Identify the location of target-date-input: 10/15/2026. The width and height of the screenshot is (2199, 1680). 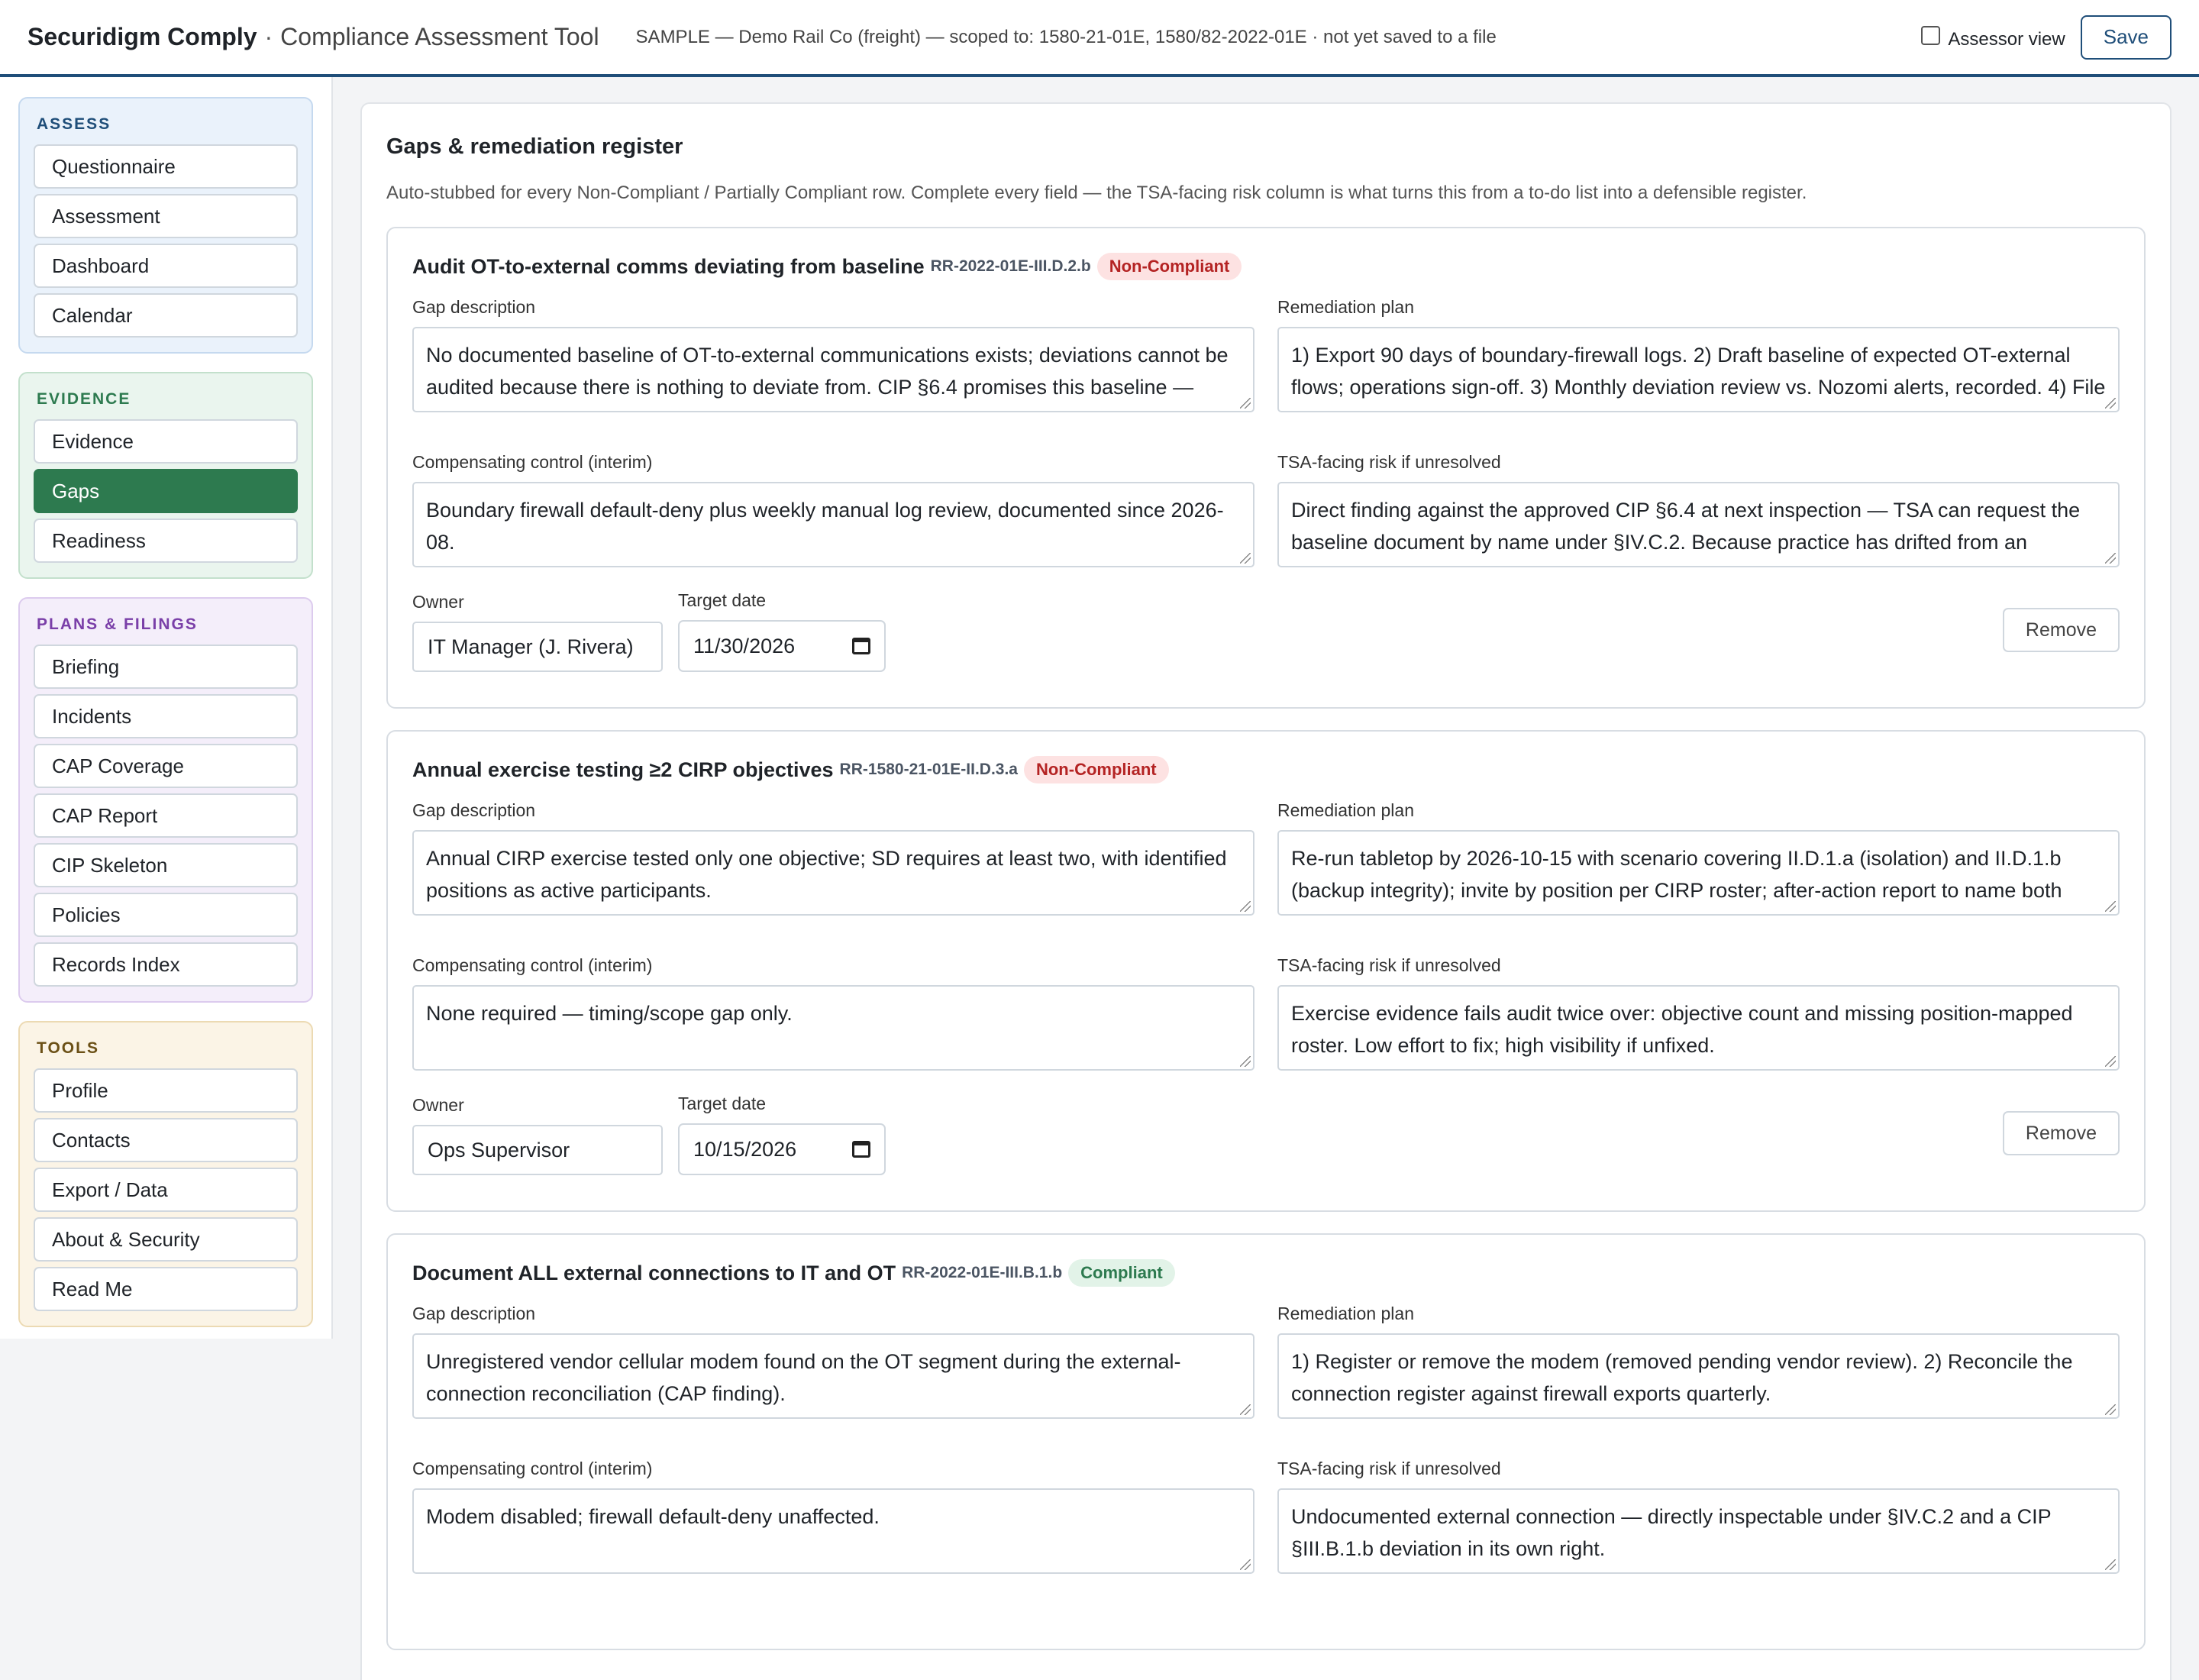
(782, 1149).